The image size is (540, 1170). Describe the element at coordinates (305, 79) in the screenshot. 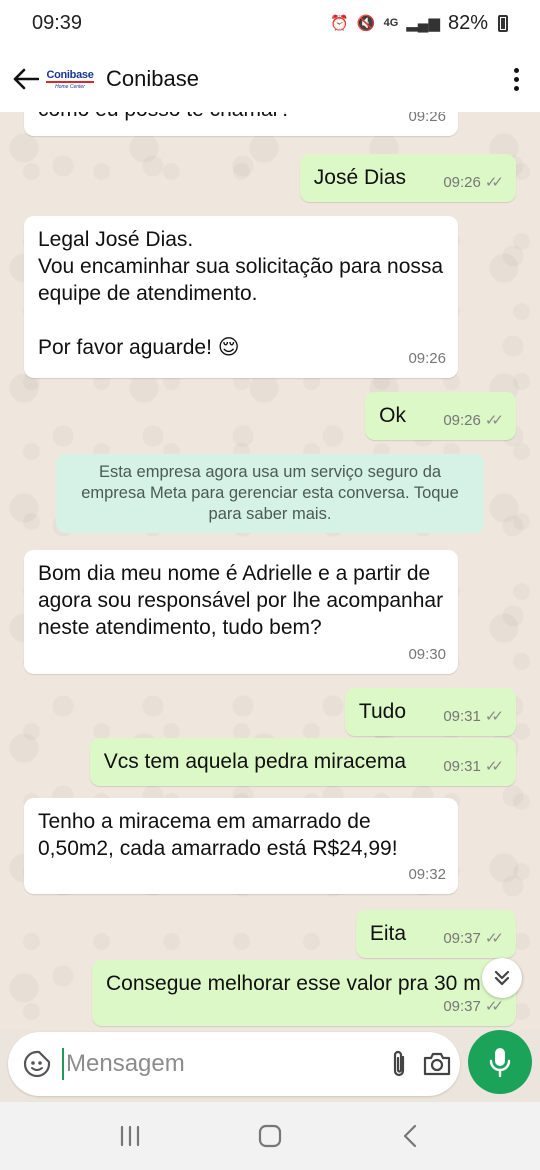

I see `contact-name: Conibase` at that location.